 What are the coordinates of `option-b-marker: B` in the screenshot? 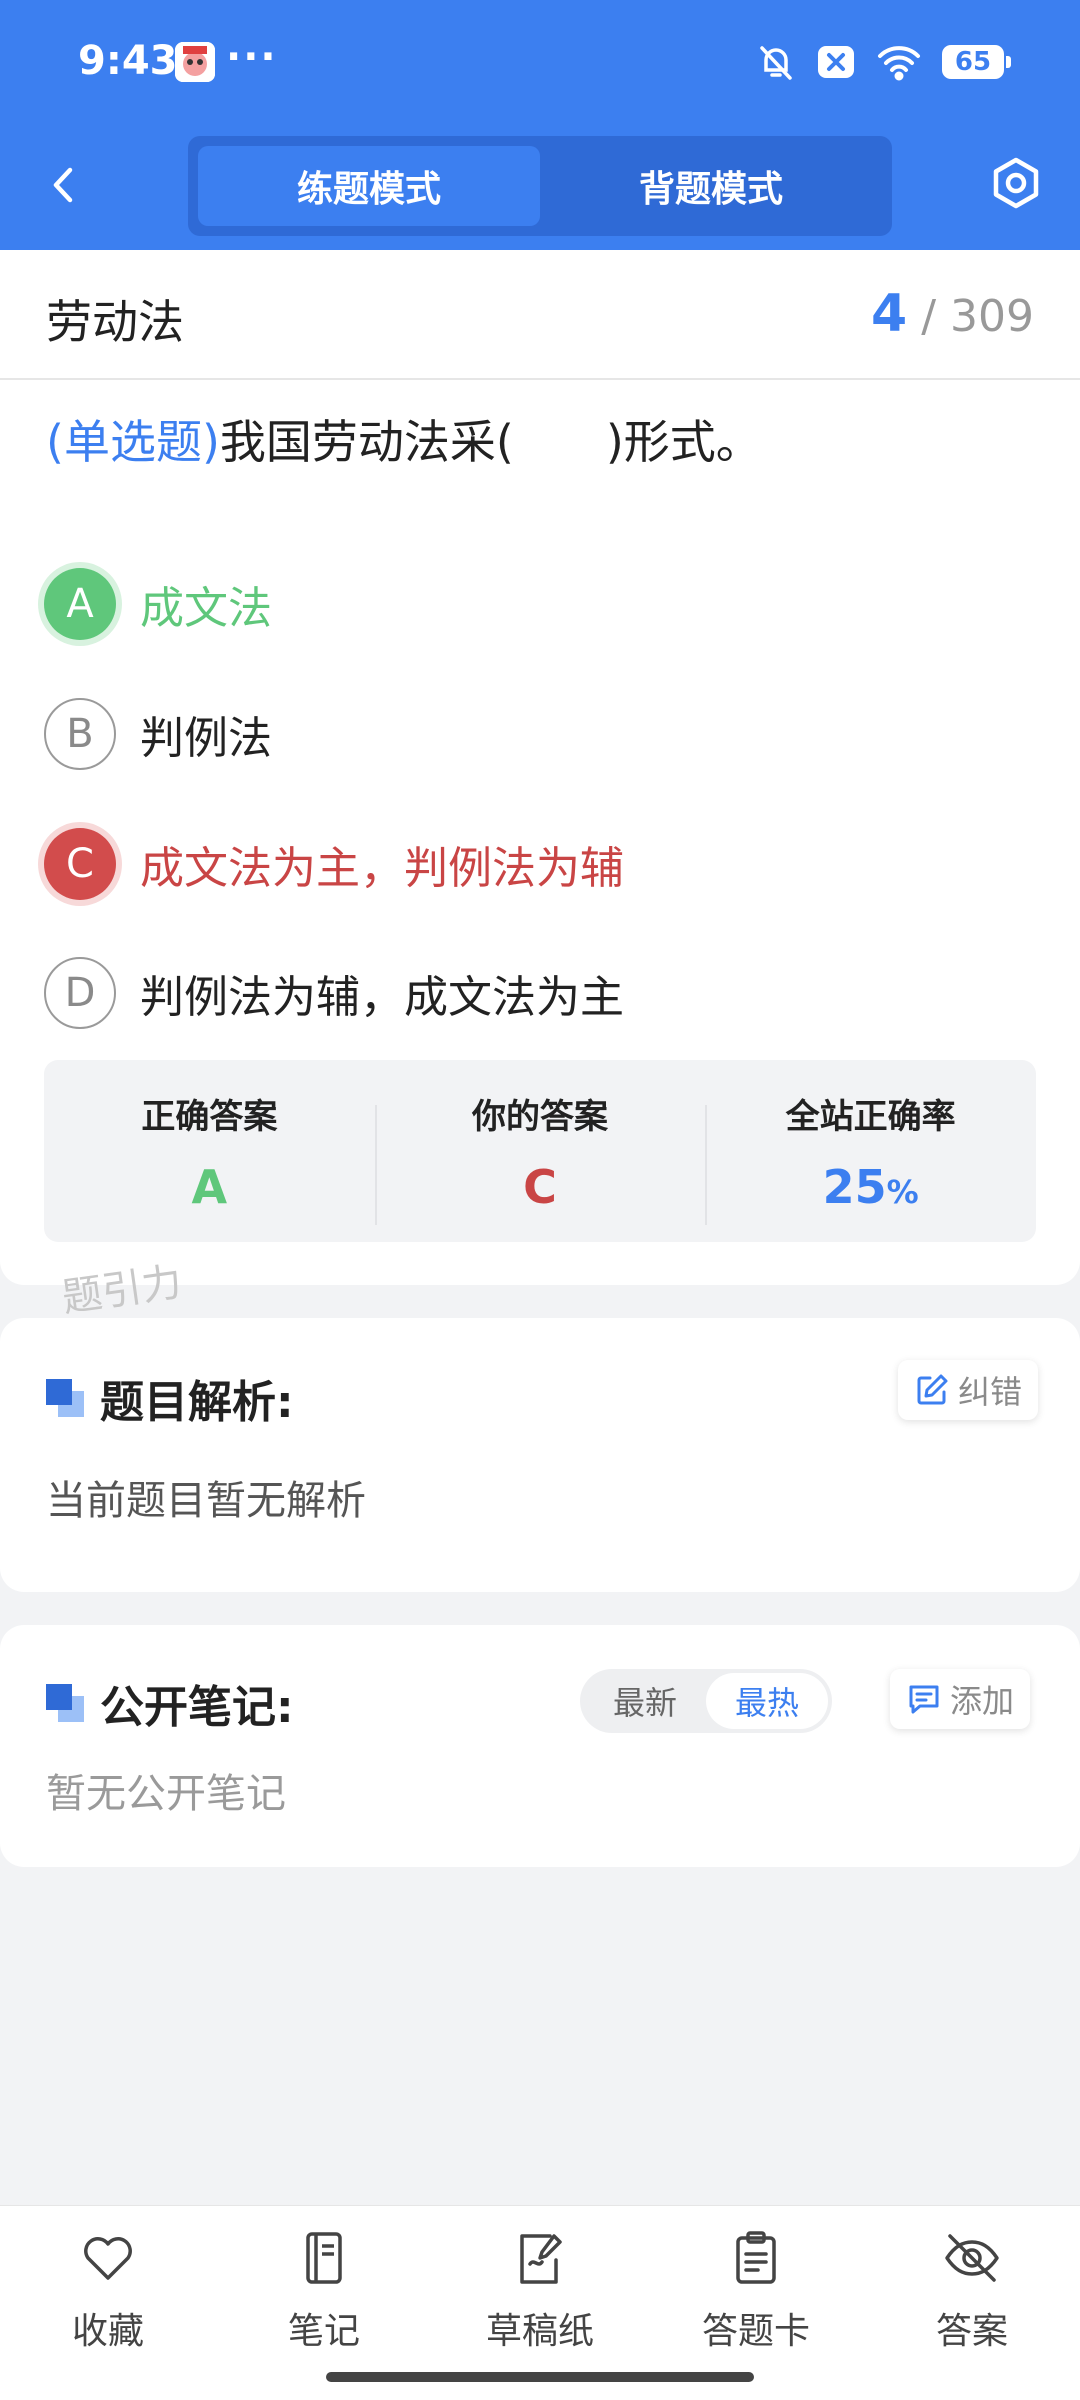 It's located at (80, 734).